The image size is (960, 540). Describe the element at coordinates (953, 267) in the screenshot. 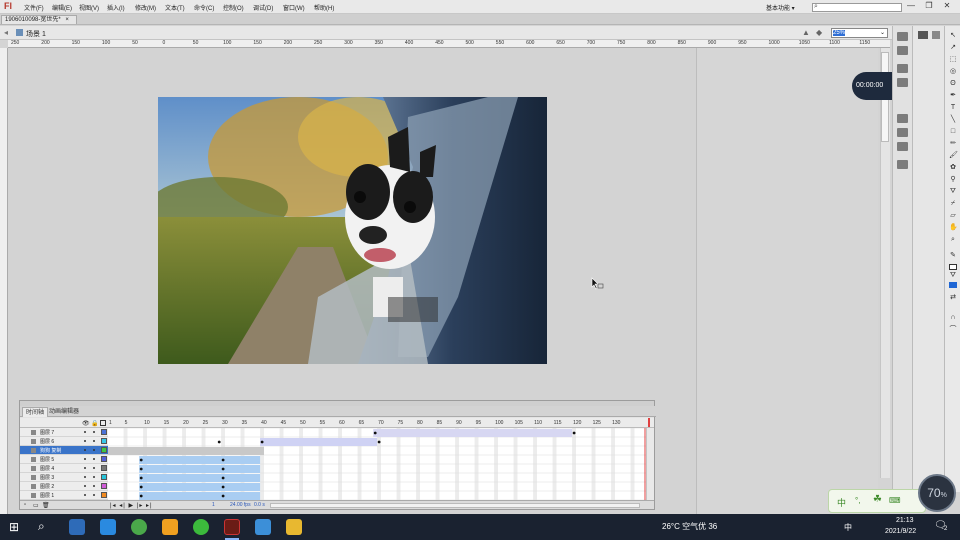

I see `stroke-color-swatch` at that location.